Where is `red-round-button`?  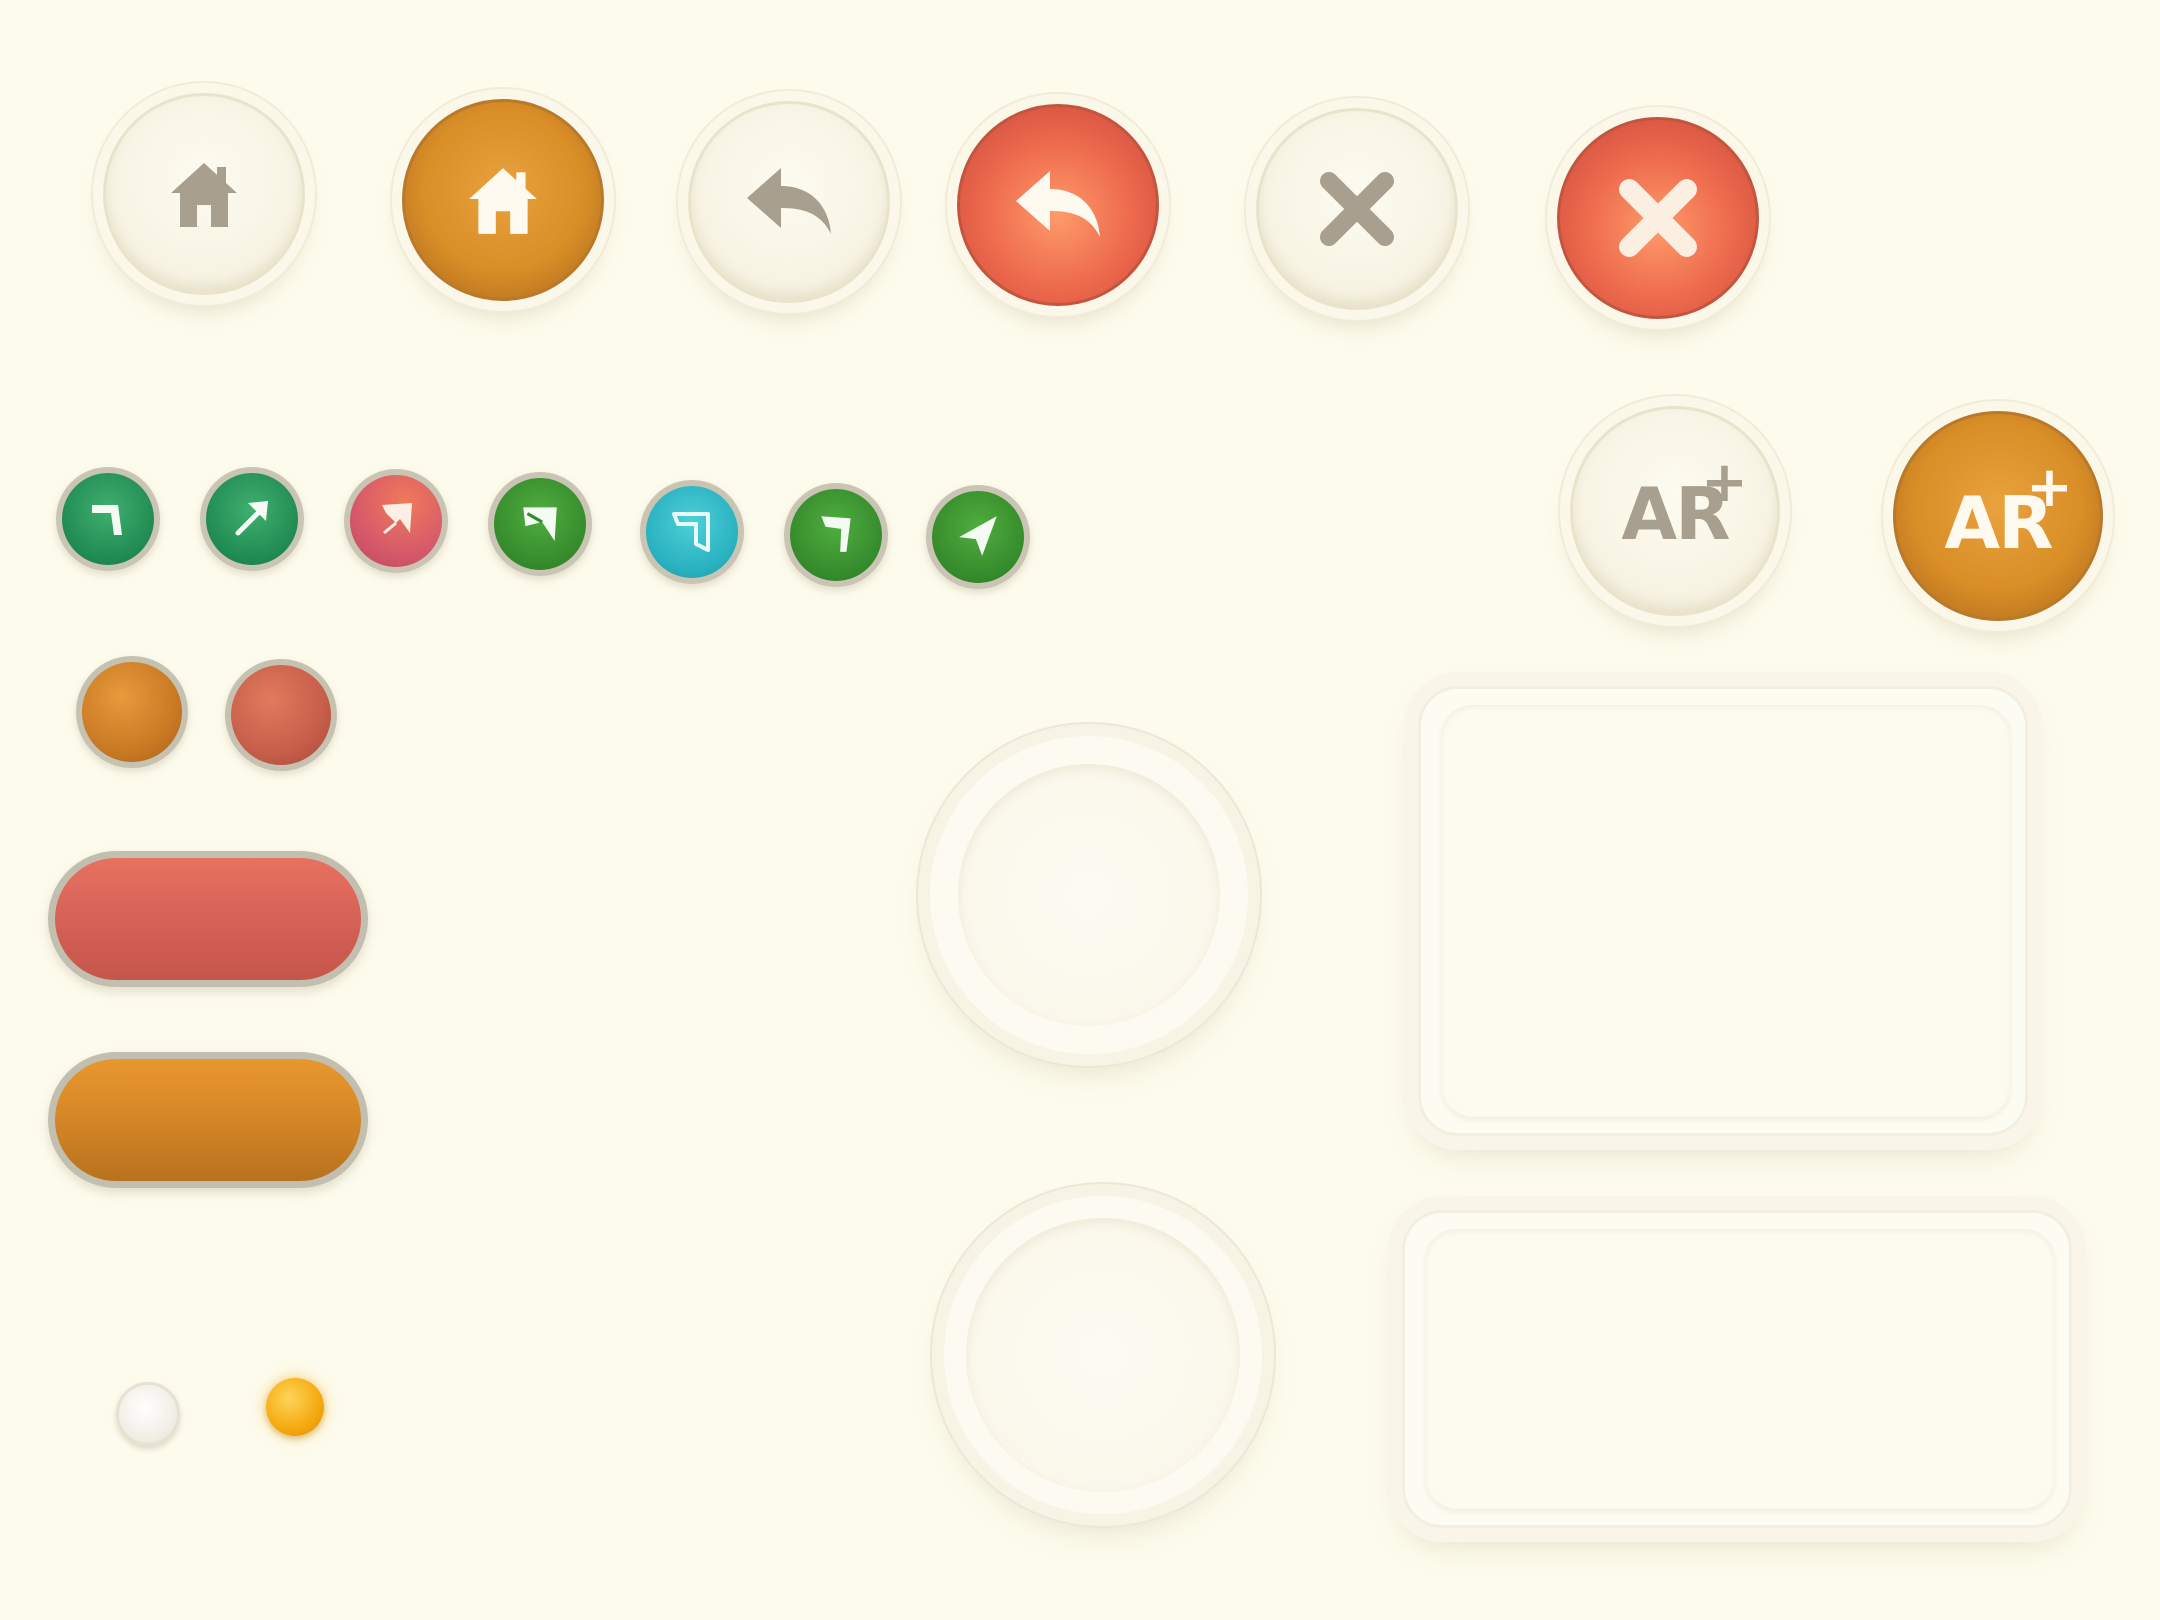
red-round-button is located at coordinates (281, 715).